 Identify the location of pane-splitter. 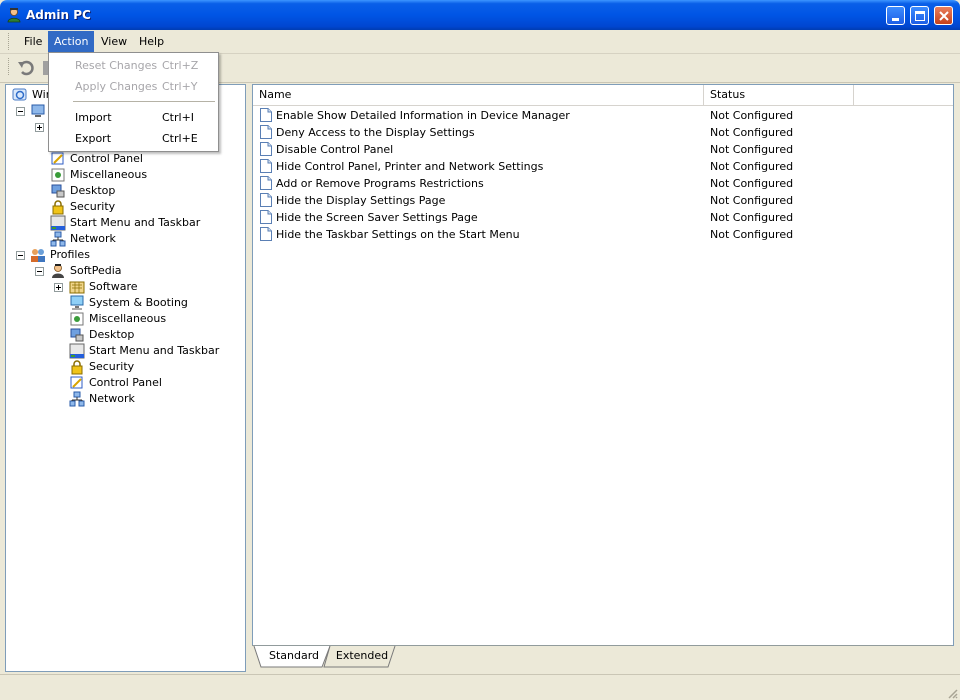
(248, 377).